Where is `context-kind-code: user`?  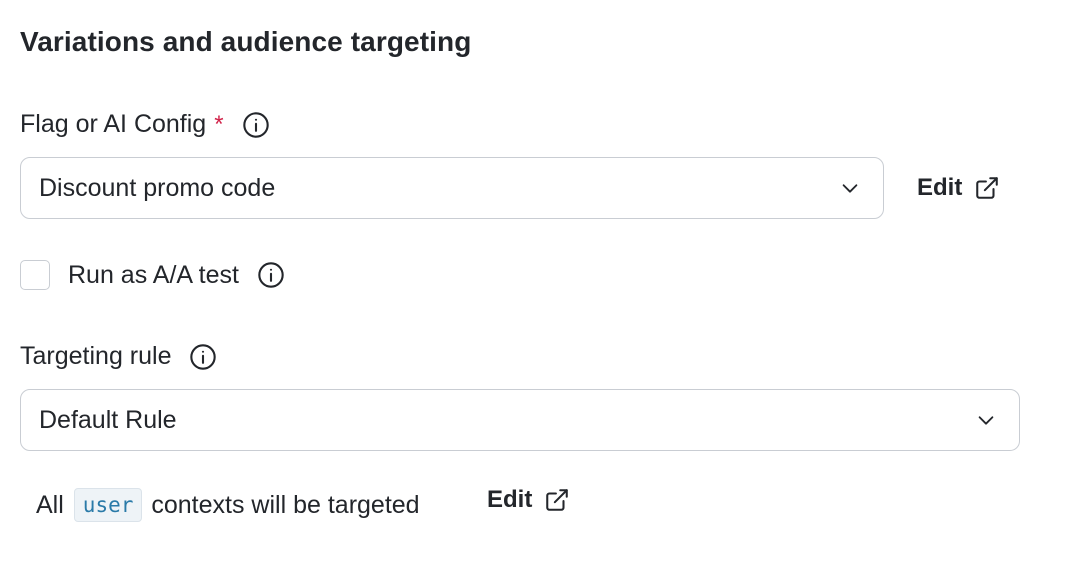 context-kind-code: user is located at coordinates (108, 505).